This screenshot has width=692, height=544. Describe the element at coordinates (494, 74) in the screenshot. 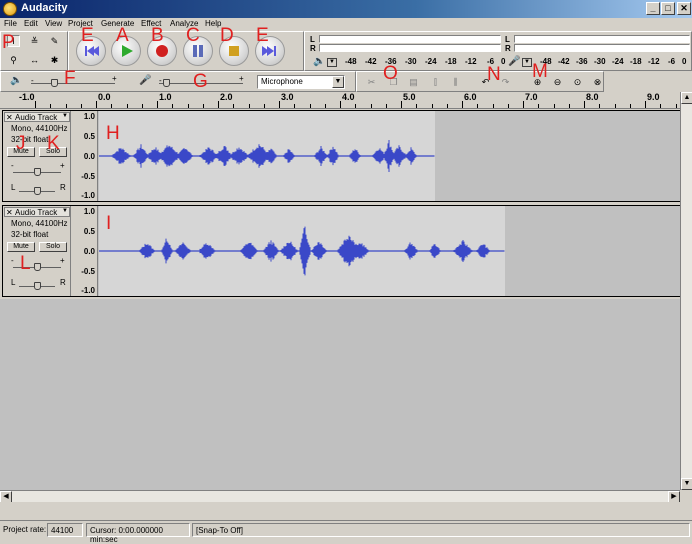

I see `annotation-n: N` at that location.